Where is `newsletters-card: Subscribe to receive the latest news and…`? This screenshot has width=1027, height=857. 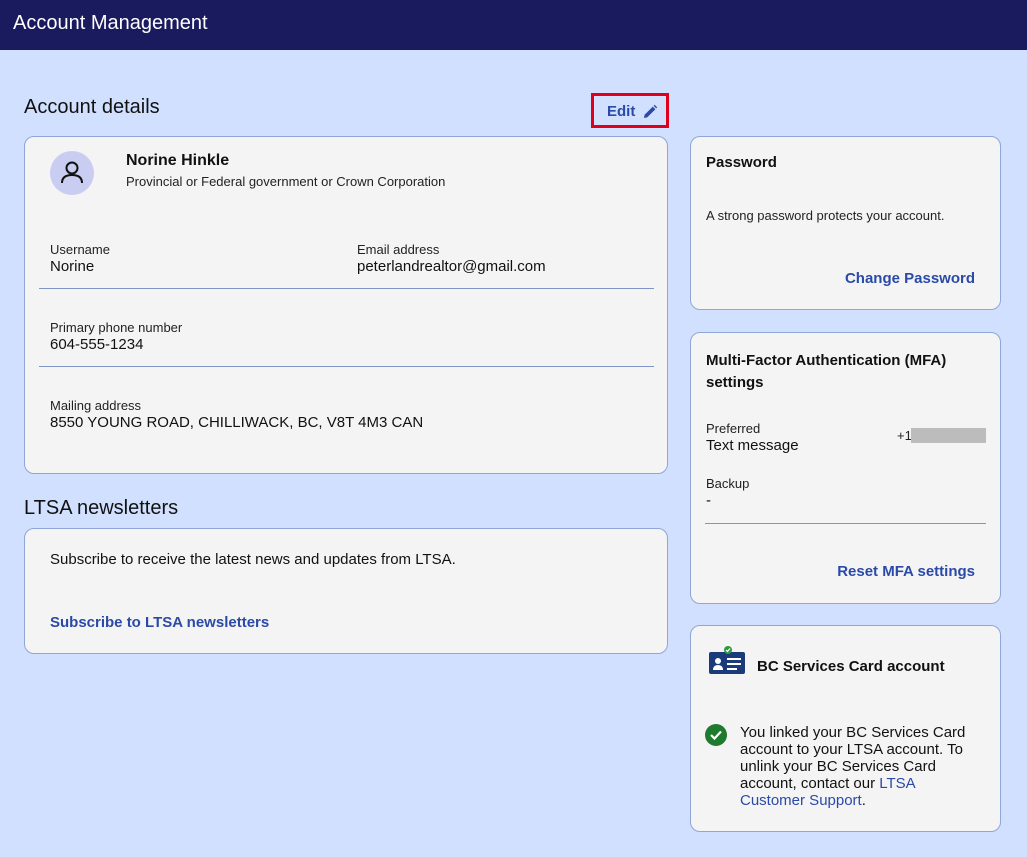 newsletters-card: Subscribe to receive the latest news and… is located at coordinates (346, 591).